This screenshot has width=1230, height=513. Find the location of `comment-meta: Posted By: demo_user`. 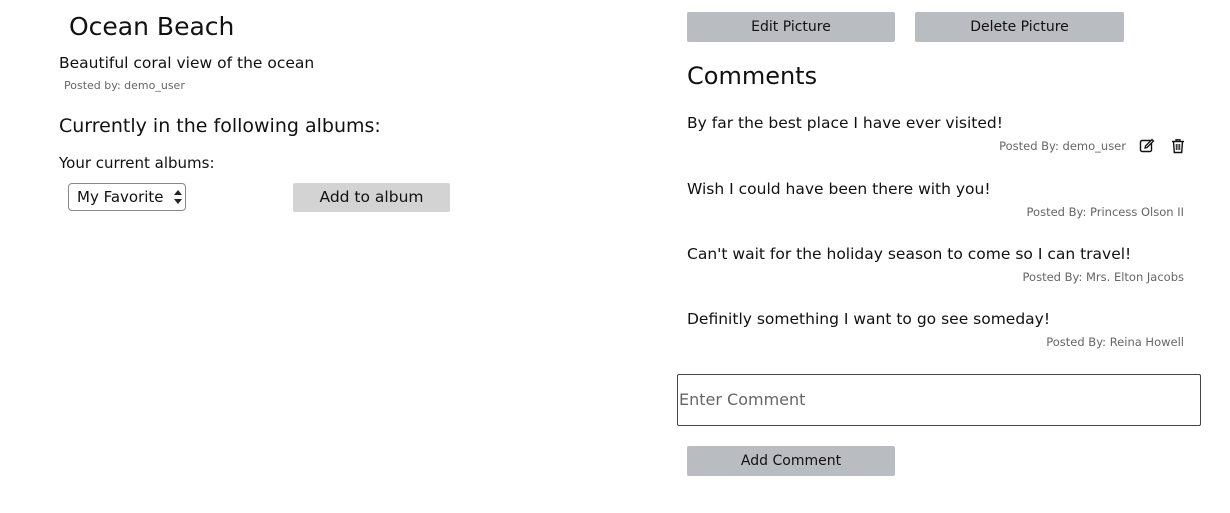

comment-meta: Posted By: demo_user is located at coordinates (1062, 146).